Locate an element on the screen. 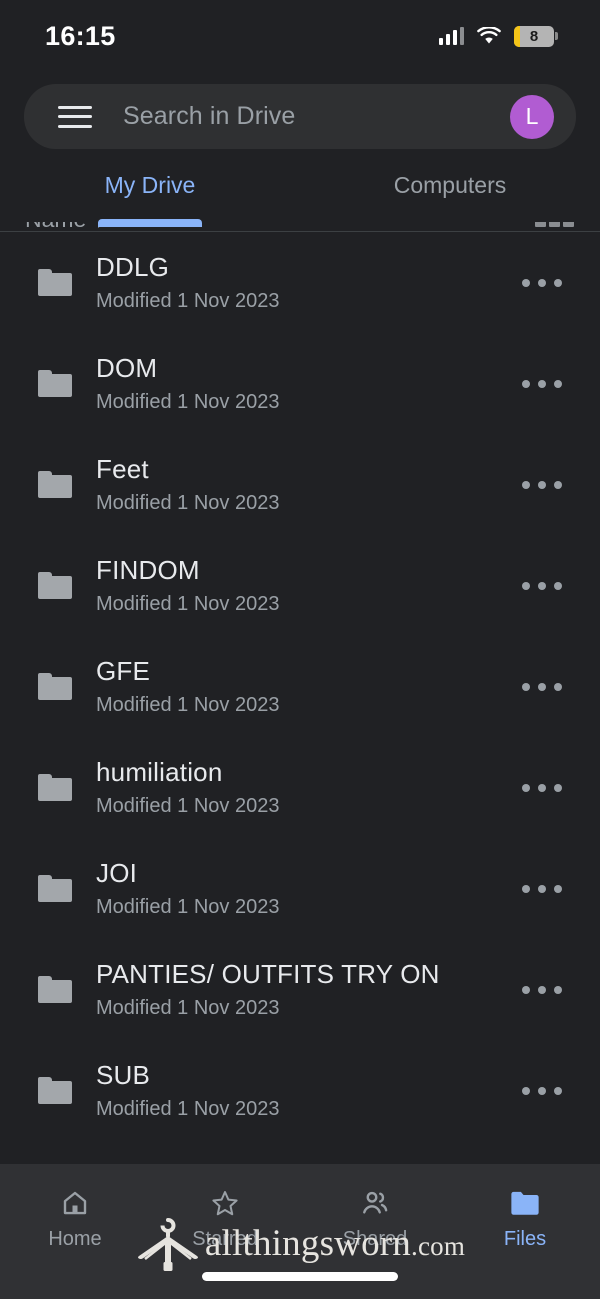 This screenshot has height=1299, width=600. list-item: GFE Modified 1 Nov 2023 is located at coordinates (300, 686).